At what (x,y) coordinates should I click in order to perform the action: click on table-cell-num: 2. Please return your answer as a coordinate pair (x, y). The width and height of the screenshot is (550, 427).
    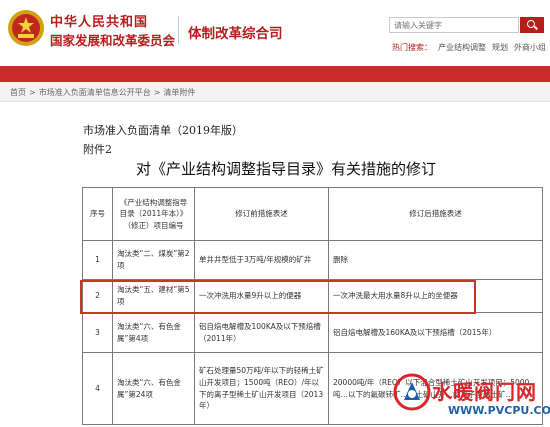
    Looking at the image, I should click on (97, 296).